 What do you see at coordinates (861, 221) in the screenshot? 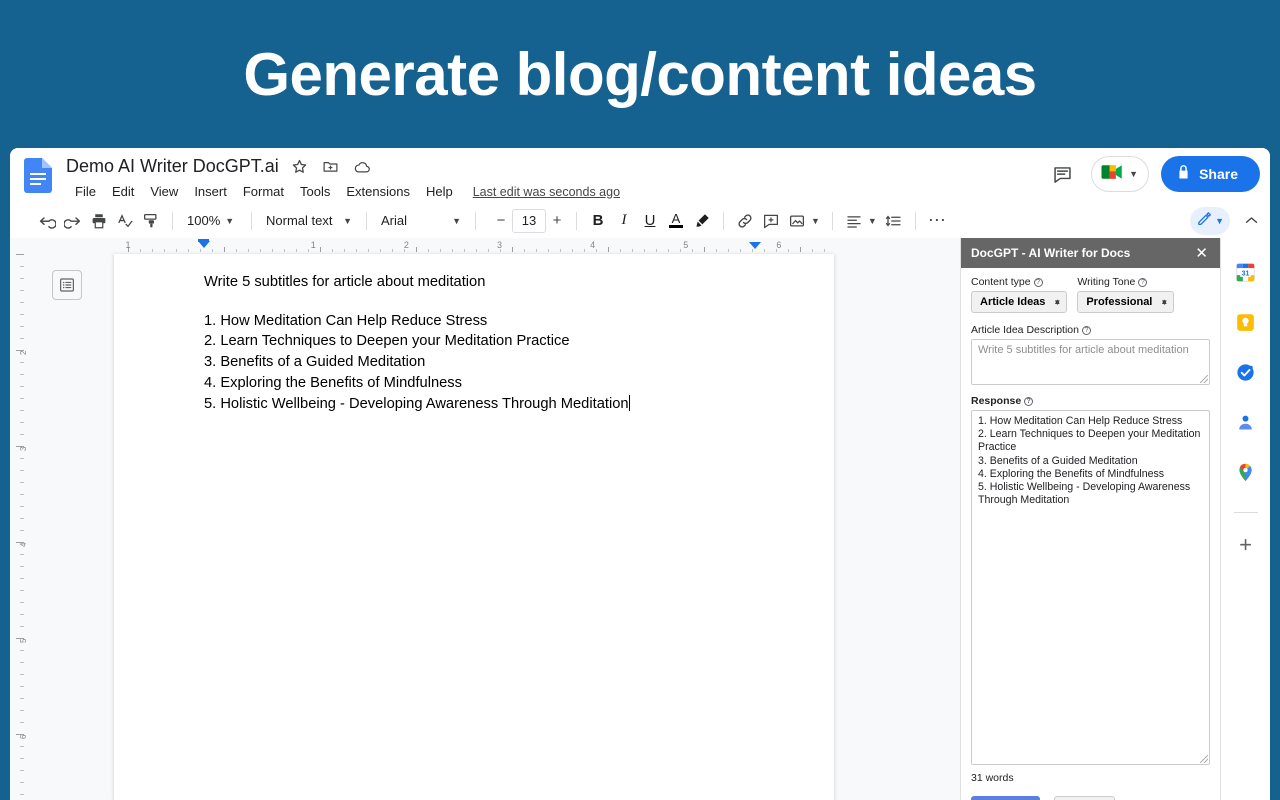
I see `text-align-dropdown: ▼` at bounding box center [861, 221].